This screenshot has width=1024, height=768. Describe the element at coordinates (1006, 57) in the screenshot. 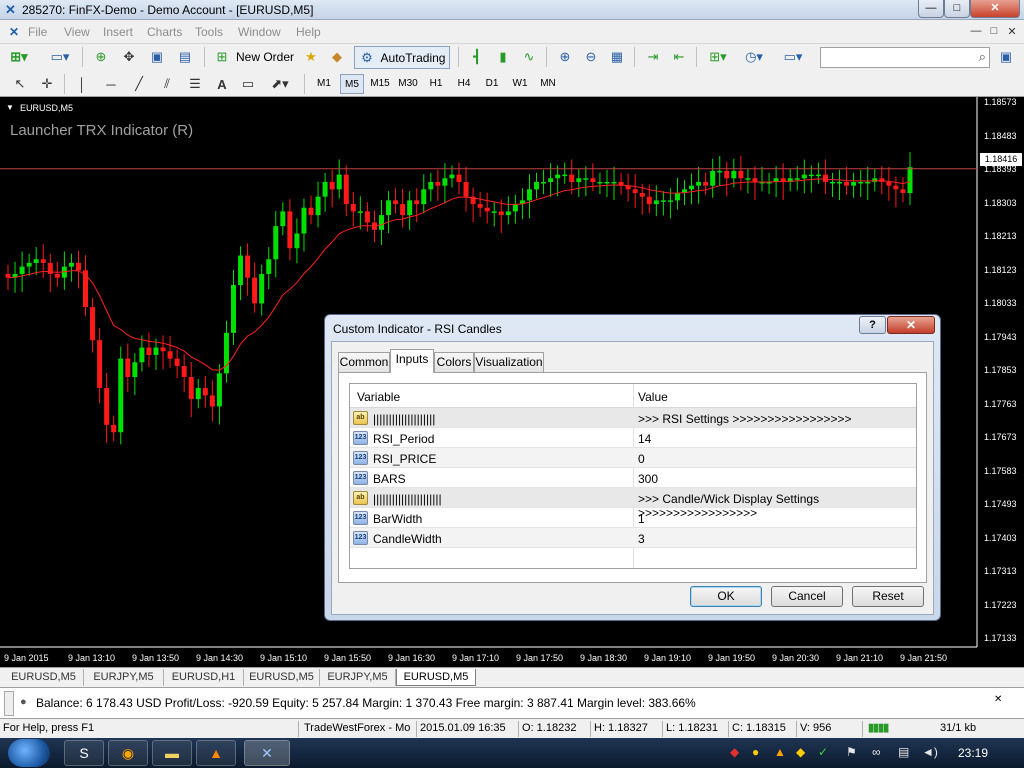

I see `community-icon: ▣` at that location.